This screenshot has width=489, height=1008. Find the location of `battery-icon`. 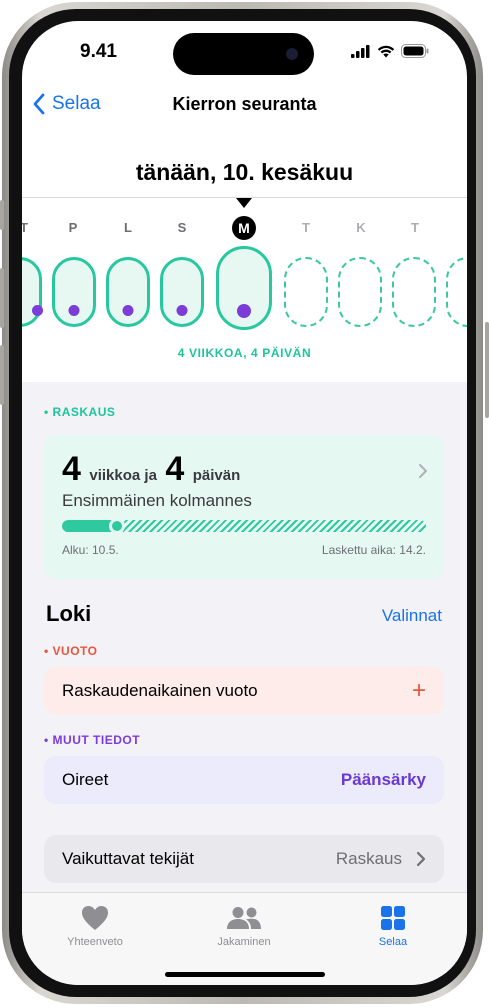

battery-icon is located at coordinates (415, 51).